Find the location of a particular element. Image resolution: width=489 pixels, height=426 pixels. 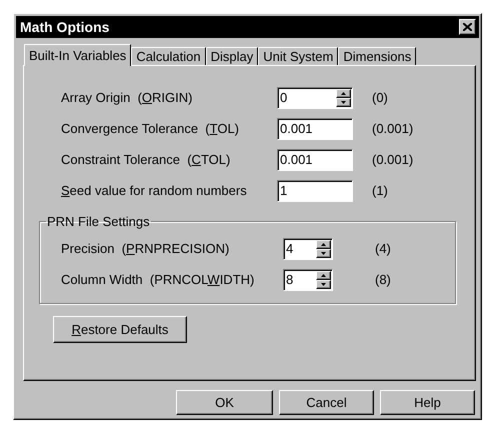

spin-field: 0 is located at coordinates (315, 97).